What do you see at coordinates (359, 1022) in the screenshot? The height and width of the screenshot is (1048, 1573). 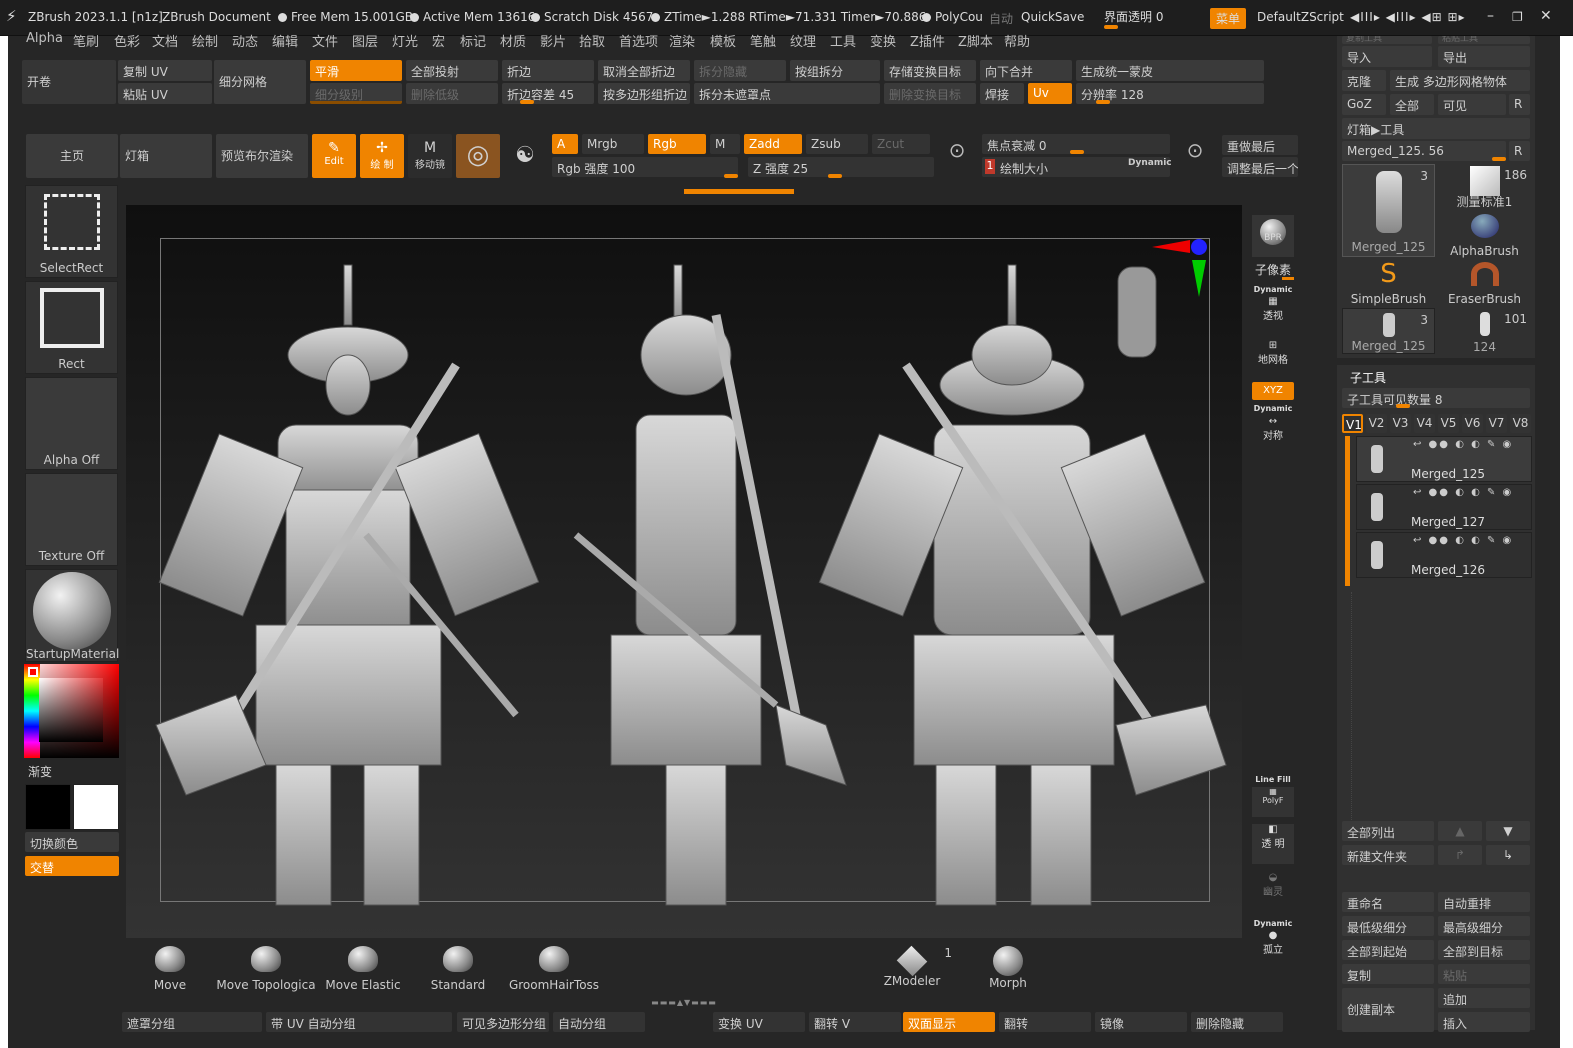 I see `bottom-cmd-1: 带 UV 自动分组` at bounding box center [359, 1022].